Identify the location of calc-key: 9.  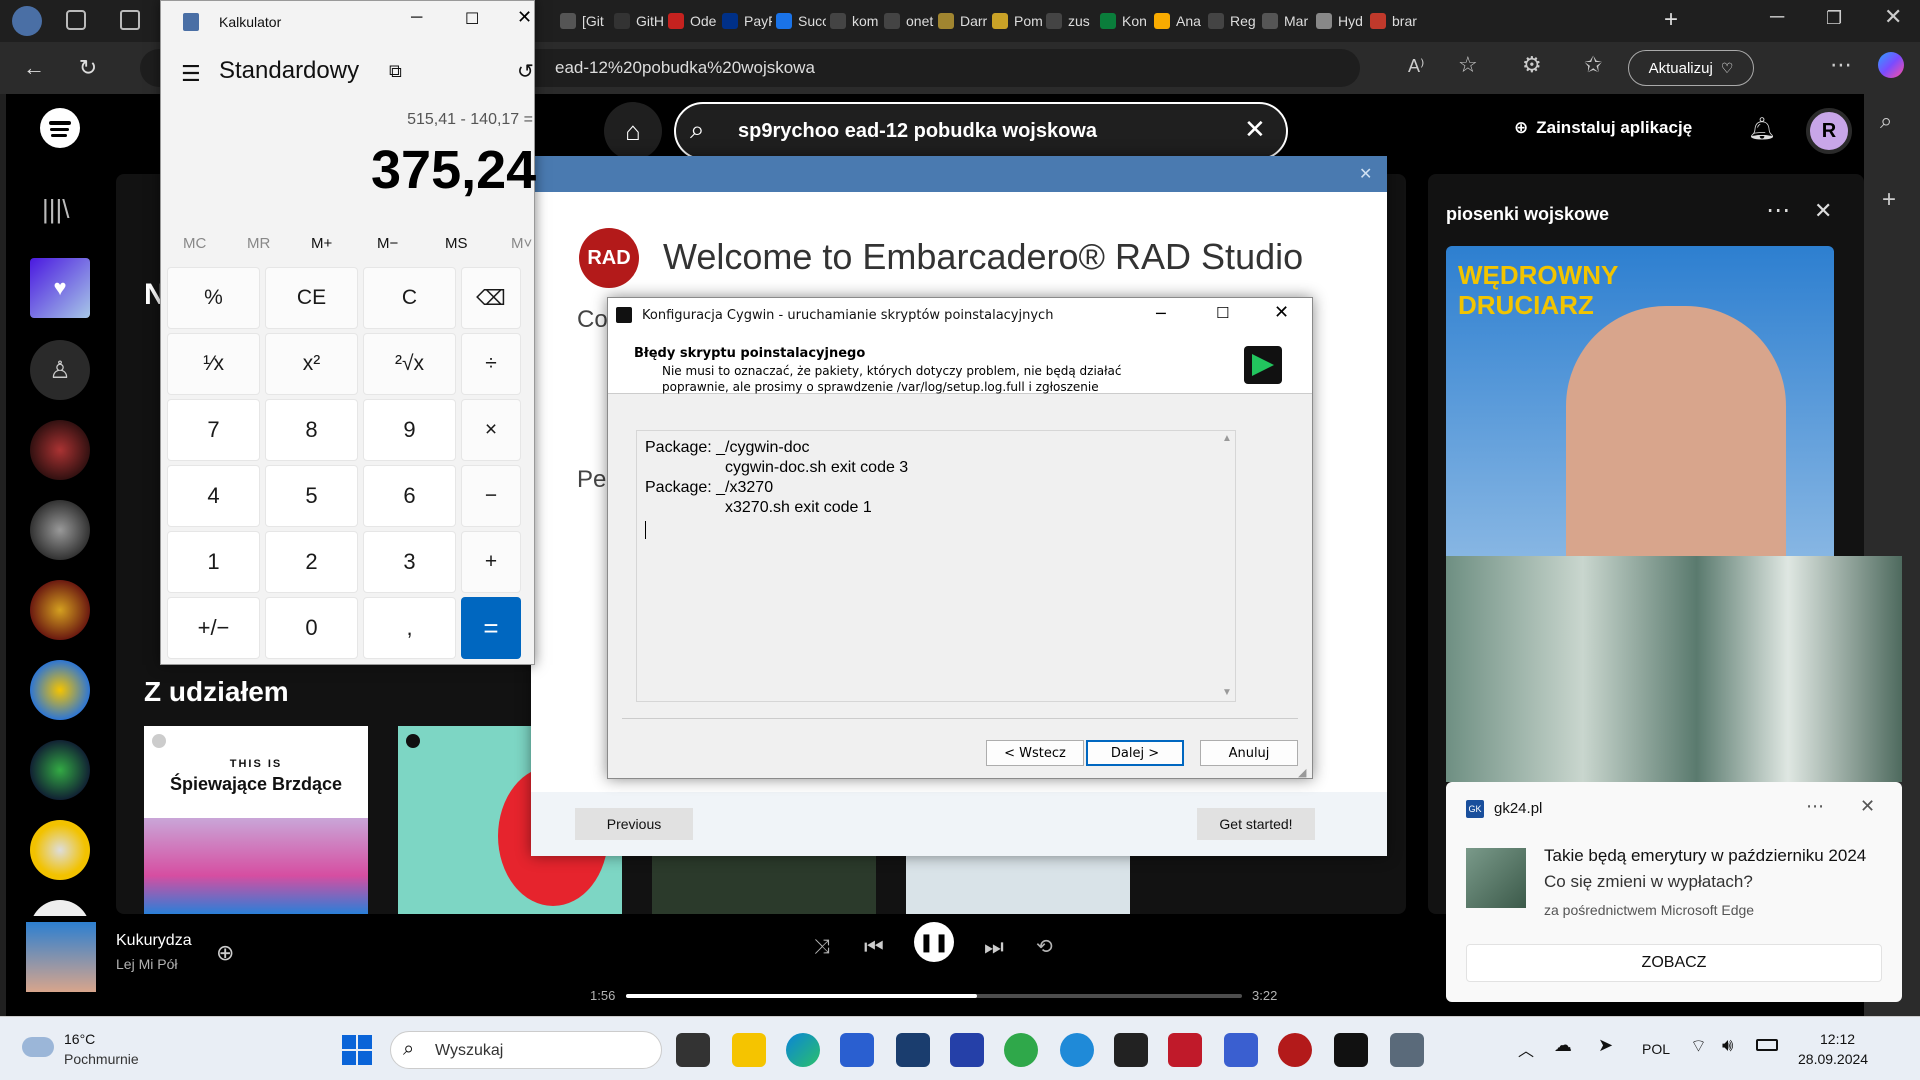
(409, 430).